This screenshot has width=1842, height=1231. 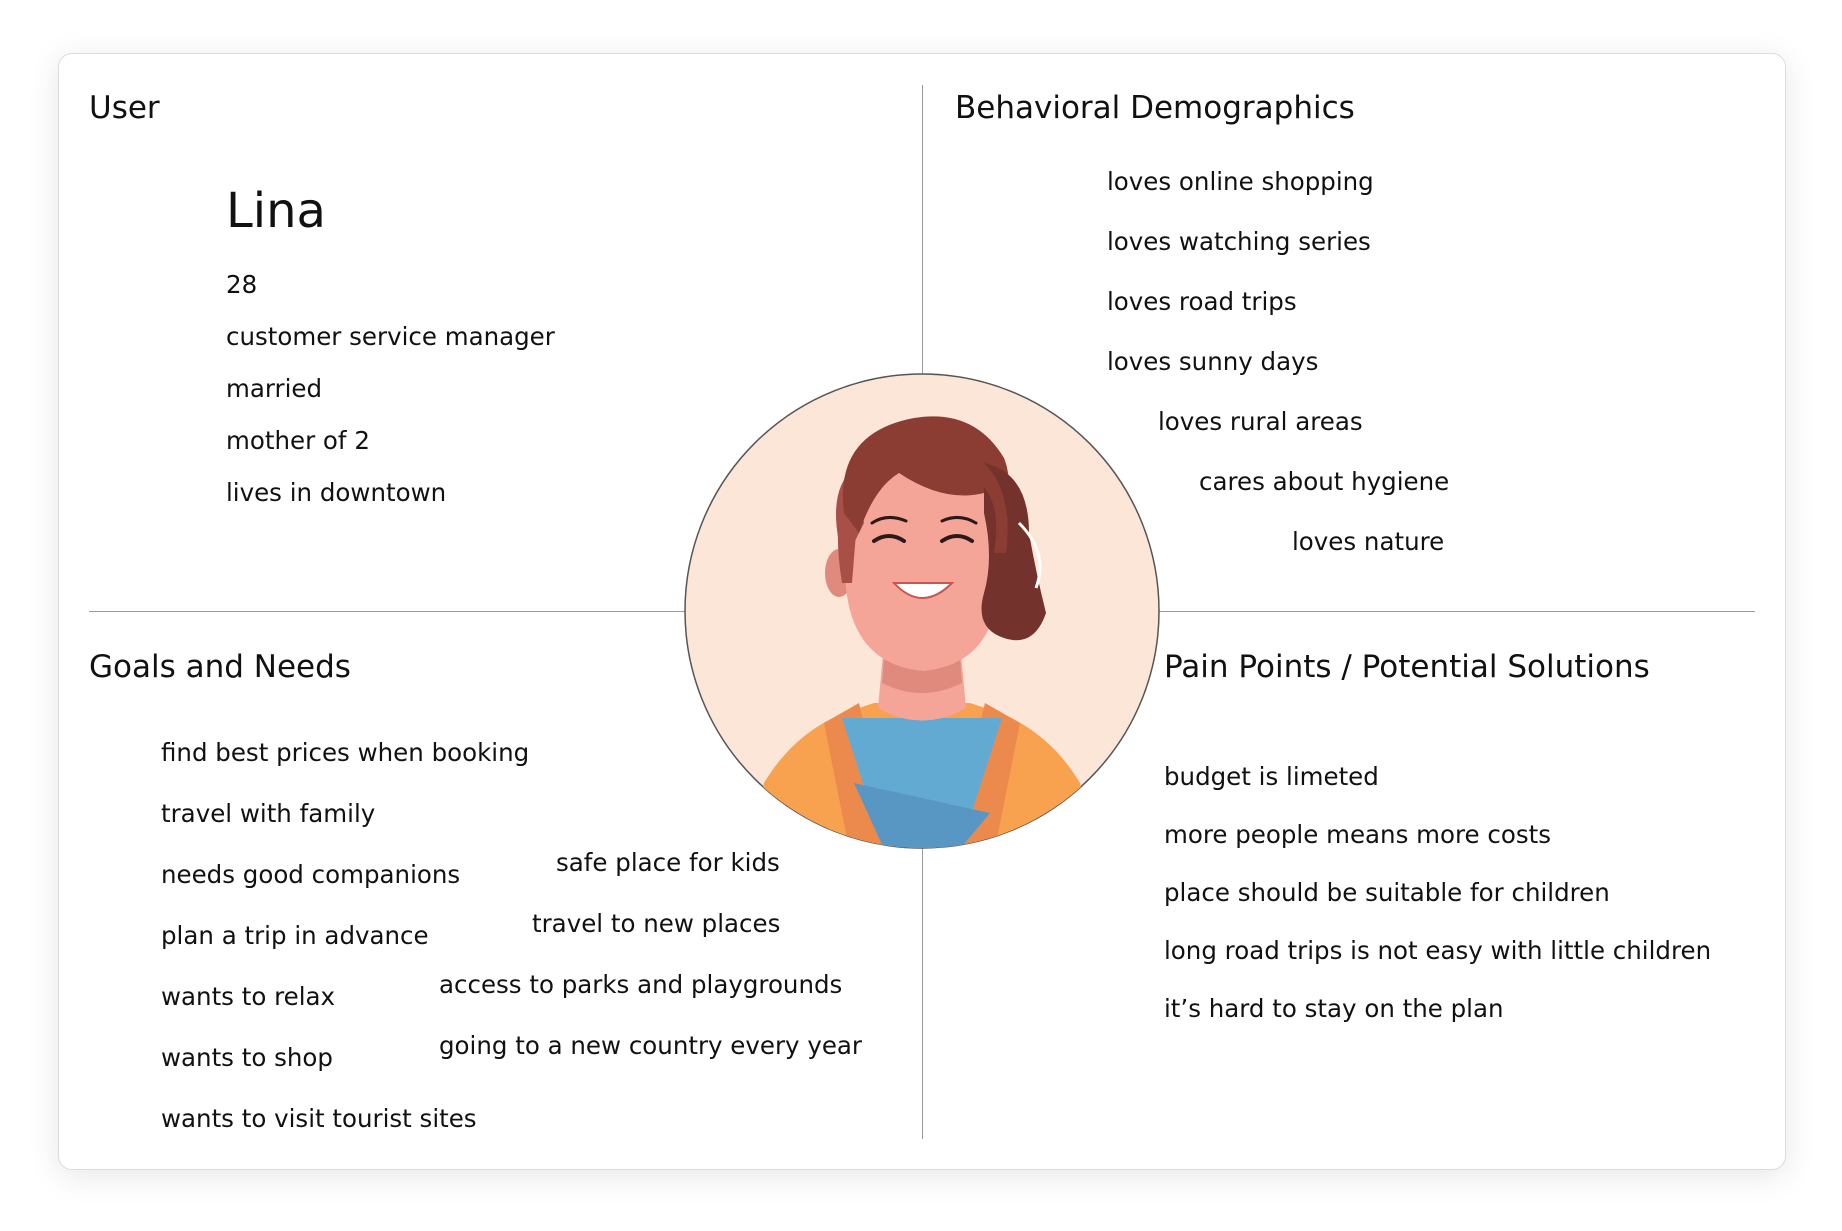 What do you see at coordinates (319, 1118) in the screenshot?
I see `goal-item: wants to visit tourist sites` at bounding box center [319, 1118].